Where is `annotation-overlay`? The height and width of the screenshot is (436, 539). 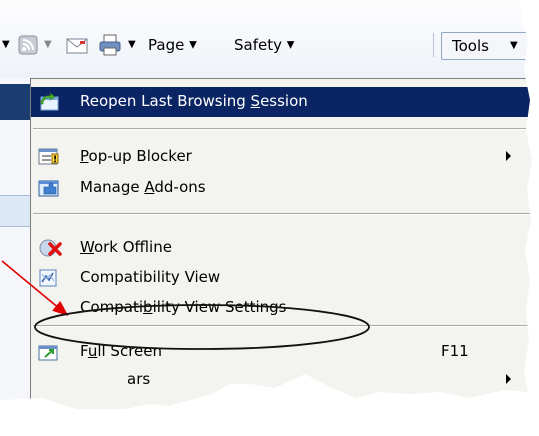 annotation-overlay is located at coordinates (185, 305).